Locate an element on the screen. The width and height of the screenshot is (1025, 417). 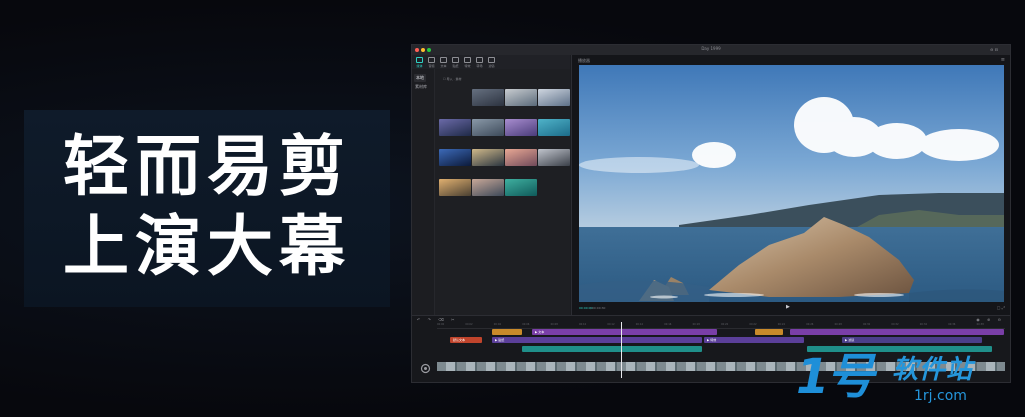
media-panel: ☐ 导入 · 素材 is located at coordinates (502, 192).